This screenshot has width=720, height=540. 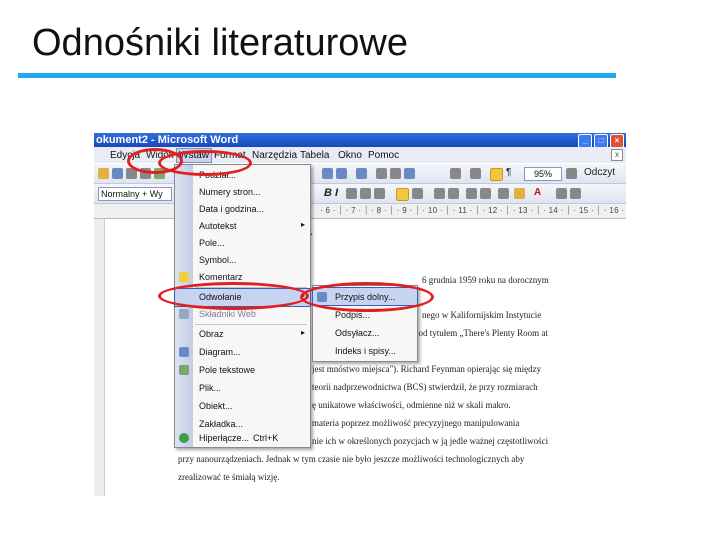 What do you see at coordinates (327, 173) in the screenshot?
I see `undo-icon` at bounding box center [327, 173].